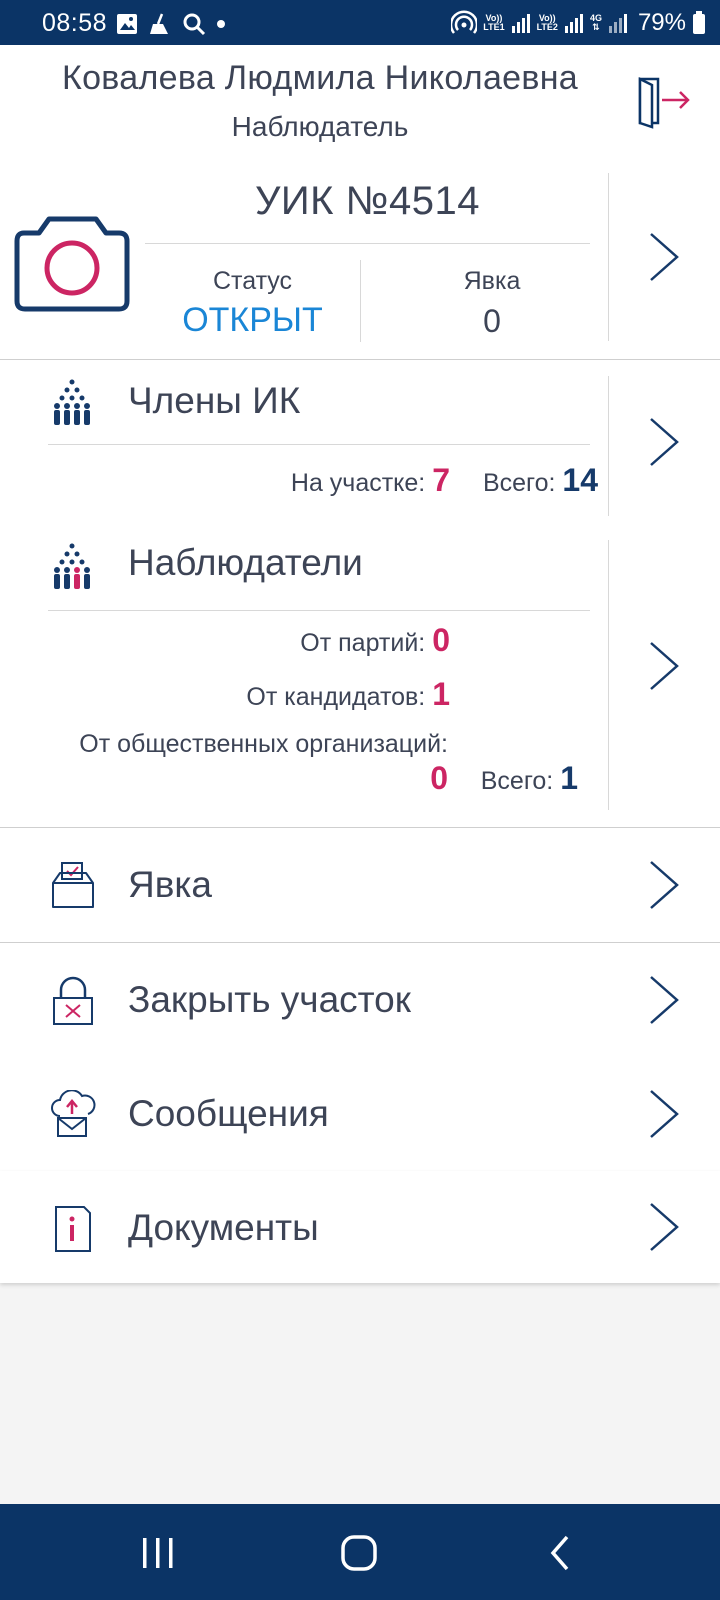 This screenshot has height=1600, width=720. Describe the element at coordinates (245, 562) in the screenshot. I see `observers-title: Наблюдатели` at that location.